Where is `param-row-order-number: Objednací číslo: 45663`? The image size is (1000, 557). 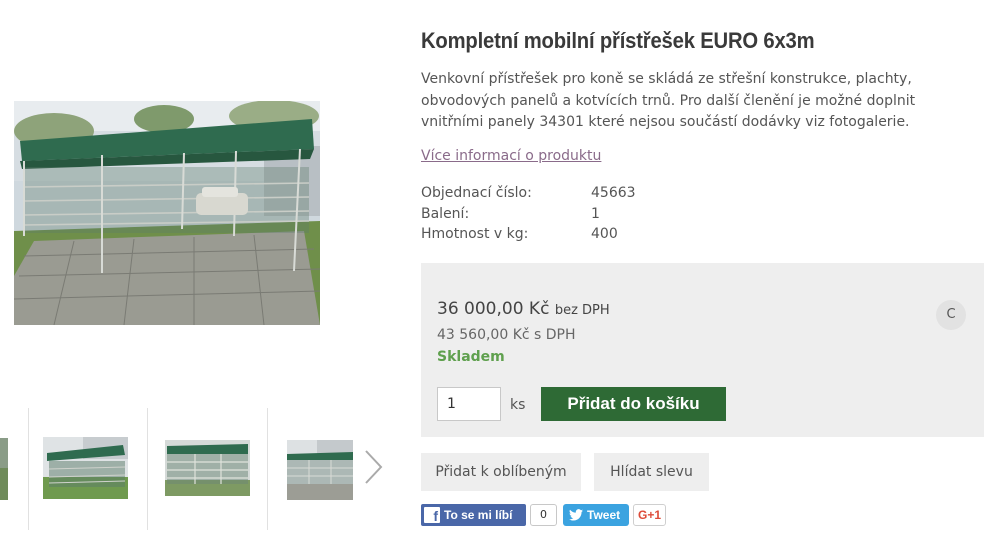
param-row-order-number: Objednací číslo: 45663 is located at coordinates (528, 195).